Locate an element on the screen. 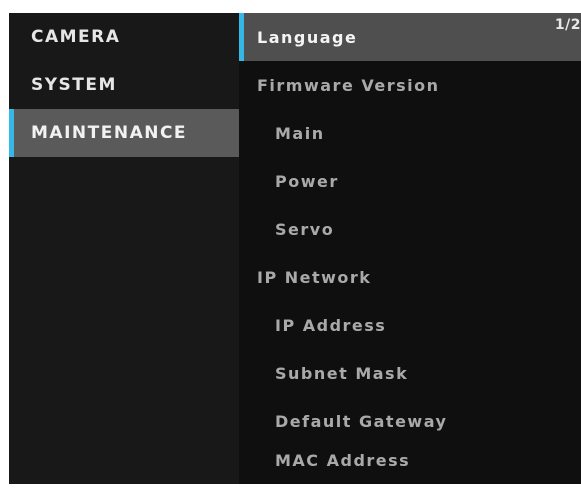 The width and height of the screenshot is (581, 489). menu-item-label: IP Address is located at coordinates (331, 325).